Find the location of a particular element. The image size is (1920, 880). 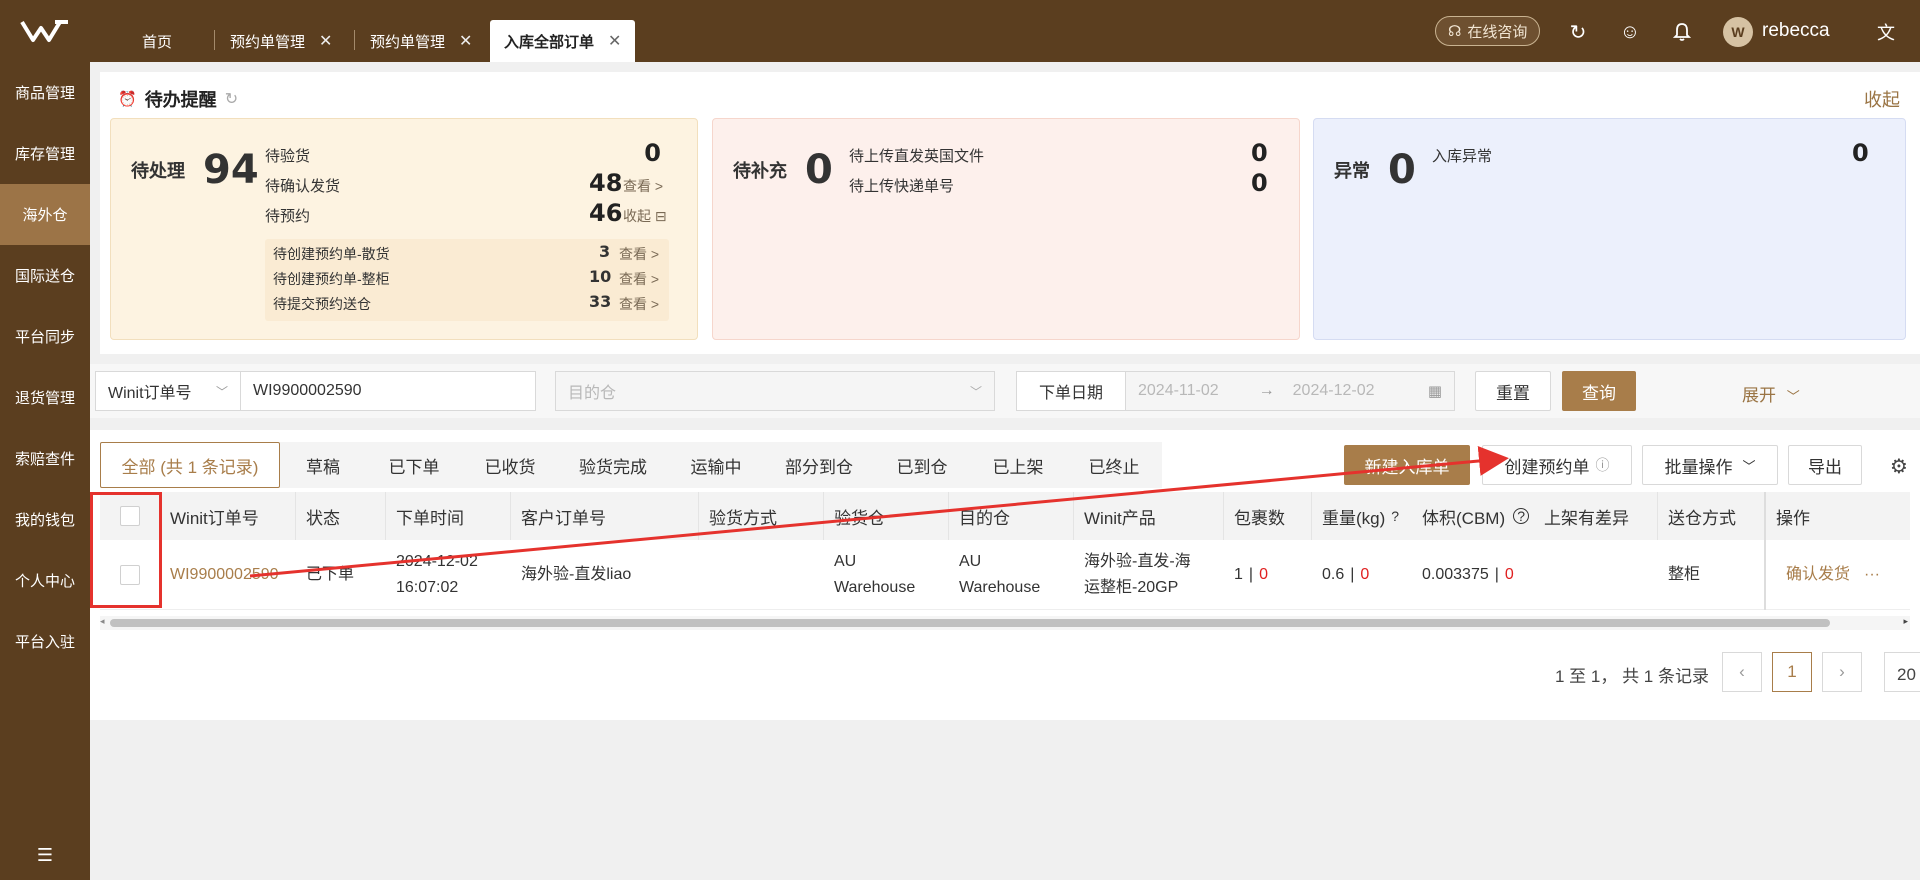

horizontal-scrollbar: ◂ ▸ is located at coordinates (1005, 623).